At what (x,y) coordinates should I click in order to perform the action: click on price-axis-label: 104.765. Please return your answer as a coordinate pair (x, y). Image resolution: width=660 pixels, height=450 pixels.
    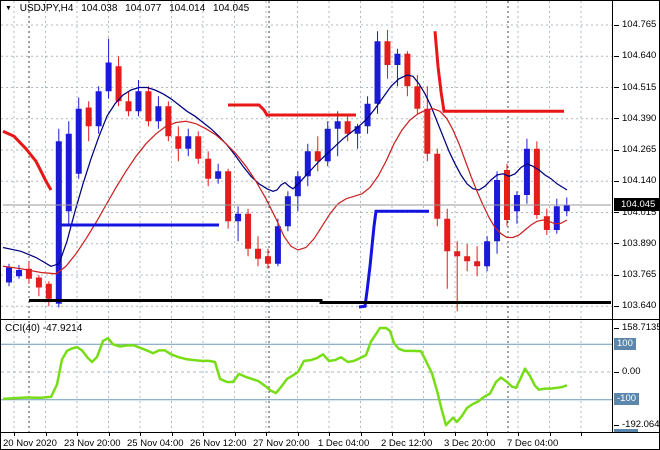
    Looking at the image, I should click on (639, 24).